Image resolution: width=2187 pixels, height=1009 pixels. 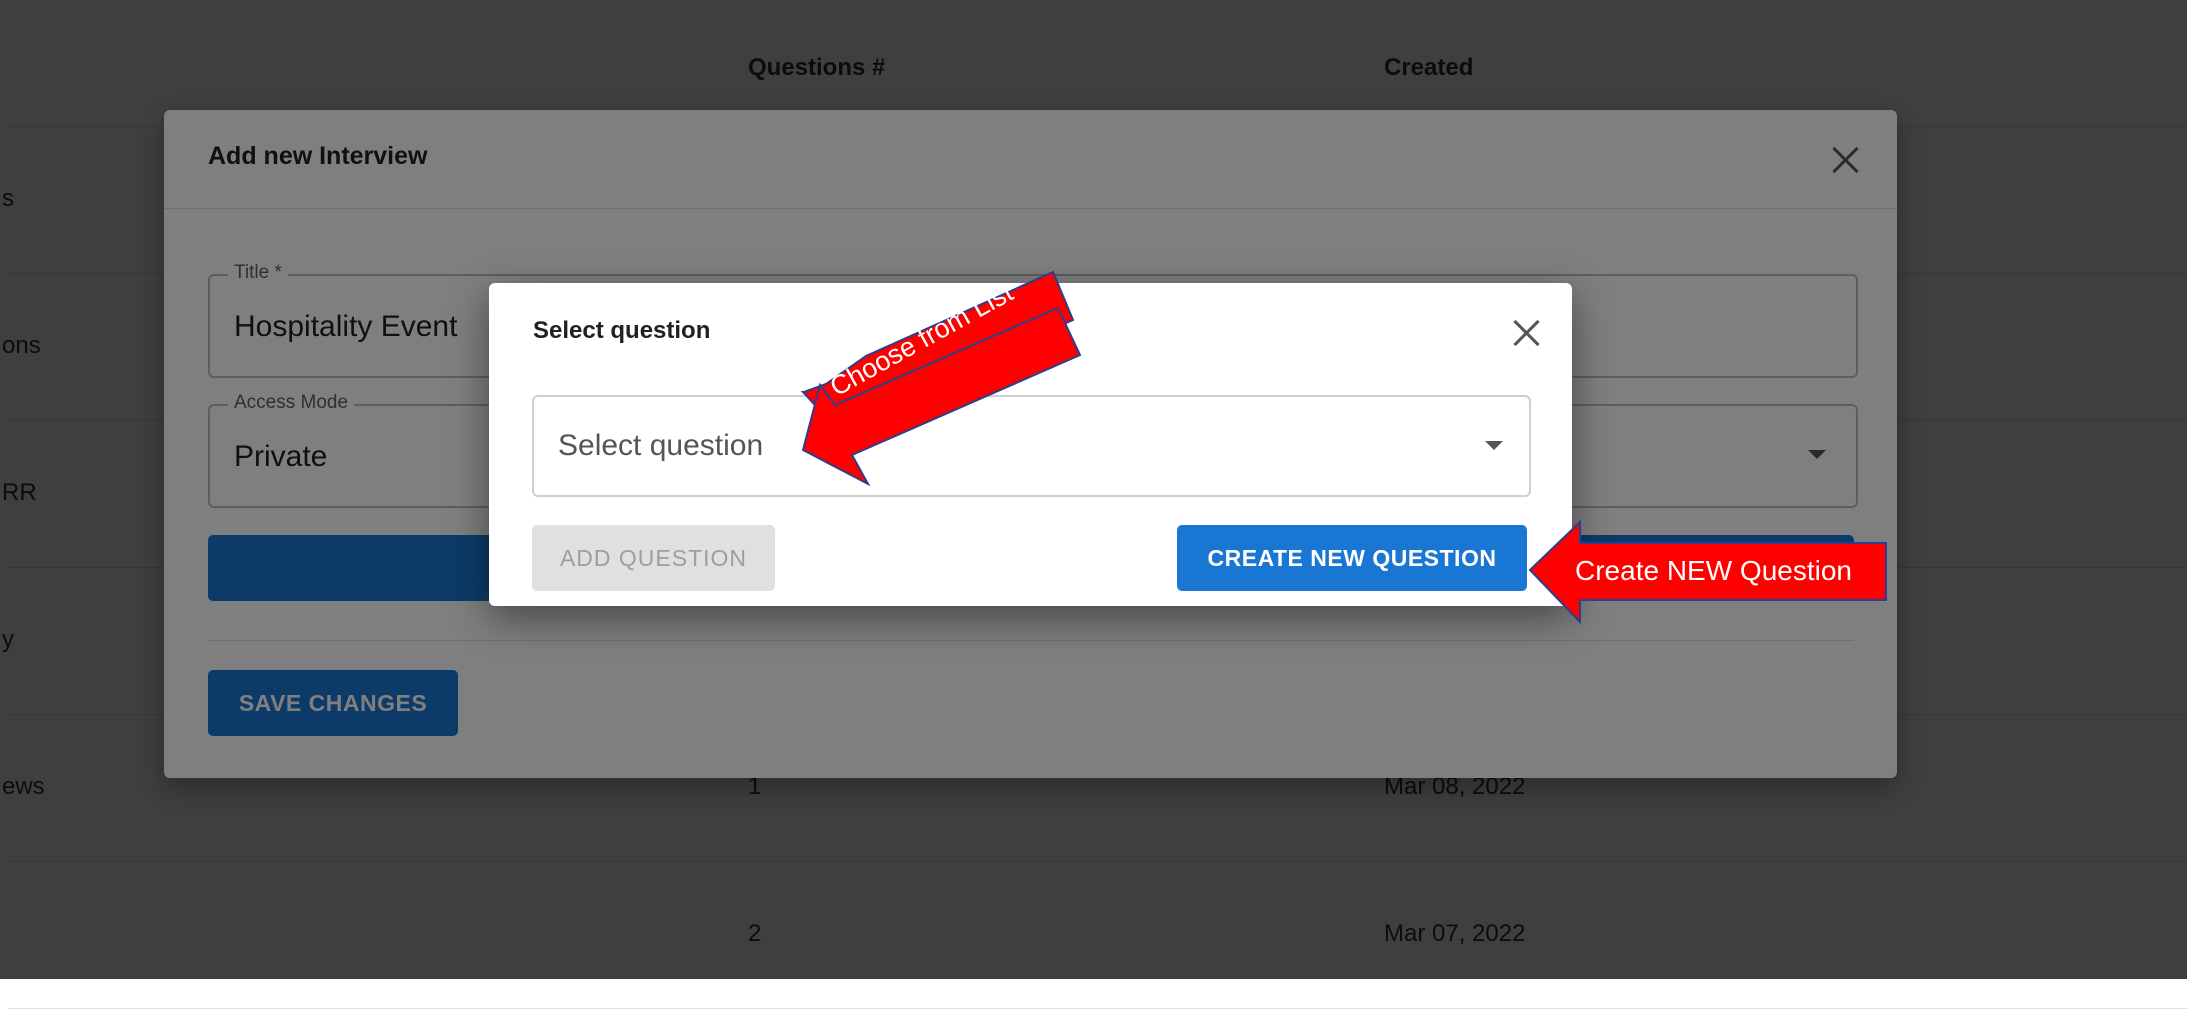 I want to click on add-question-button: ADD QUESTION, so click(x=653, y=558).